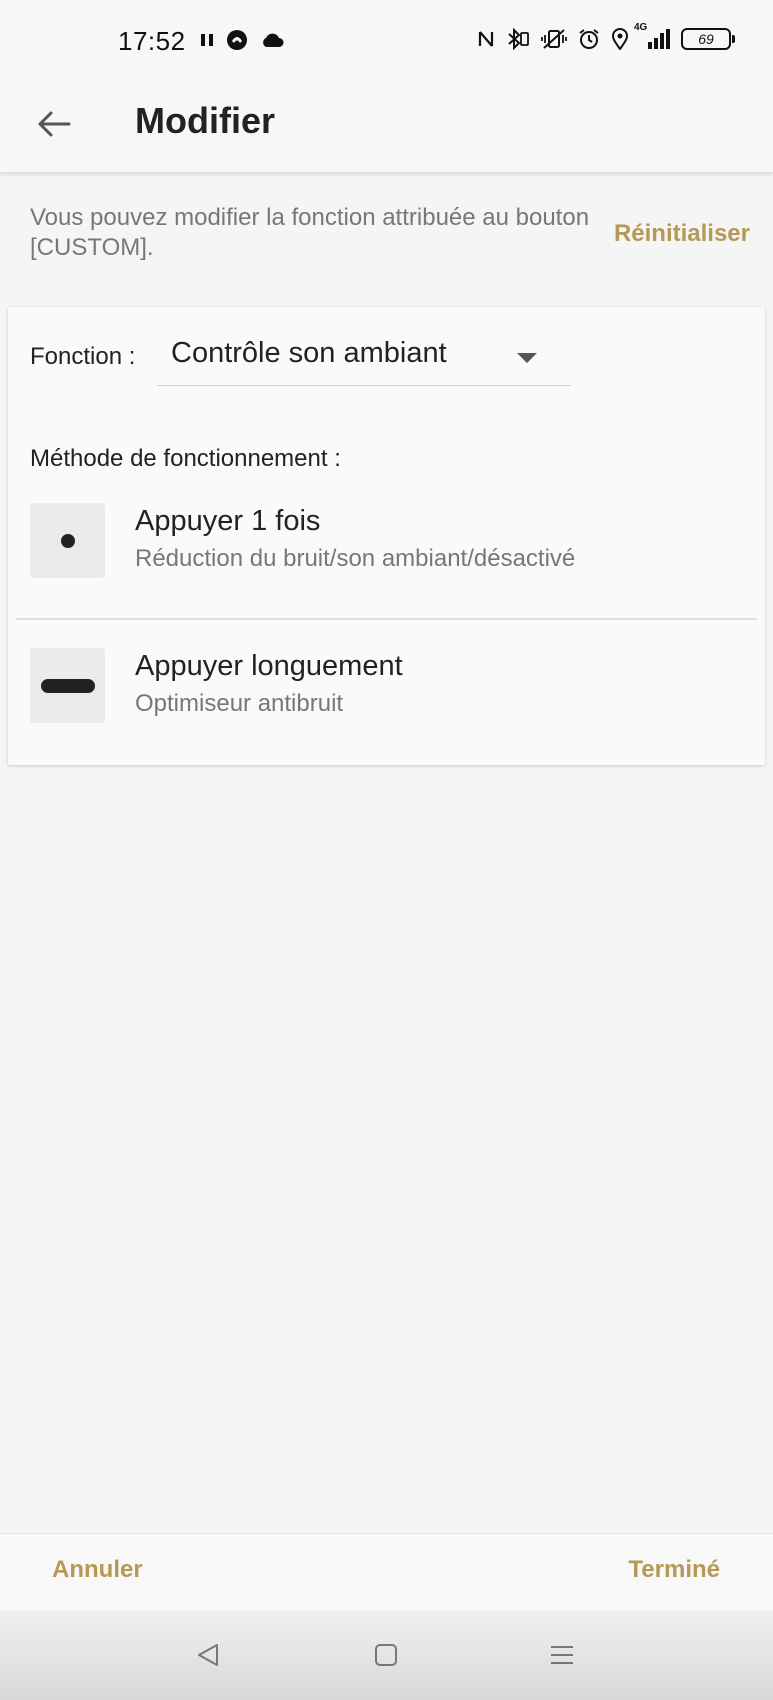  What do you see at coordinates (652, 36) in the screenshot?
I see `signal-group: 4G` at bounding box center [652, 36].